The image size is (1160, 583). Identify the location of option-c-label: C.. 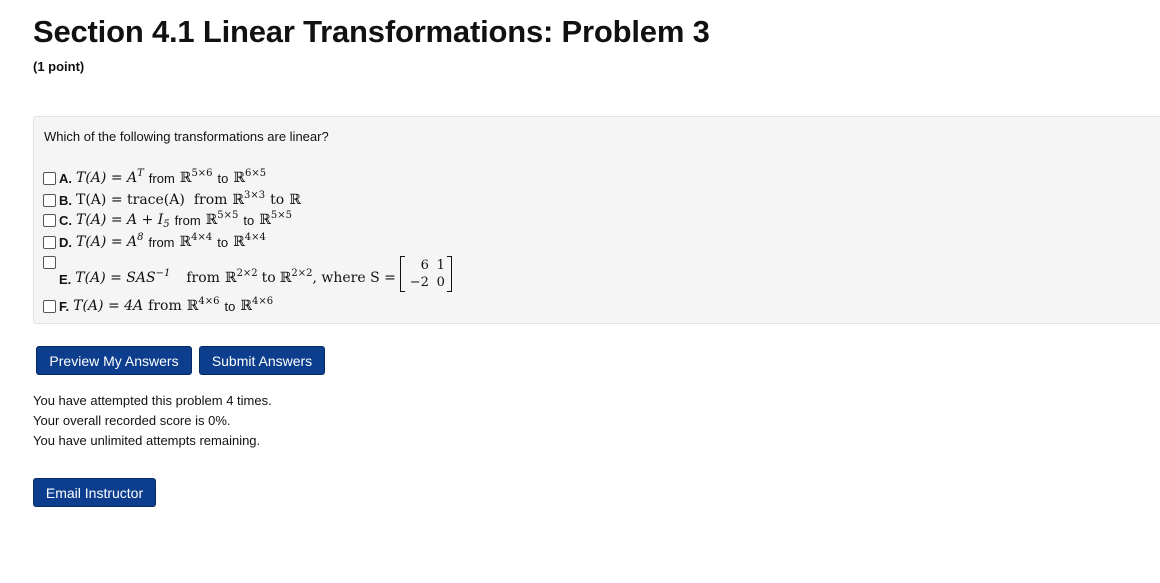
(65, 220).